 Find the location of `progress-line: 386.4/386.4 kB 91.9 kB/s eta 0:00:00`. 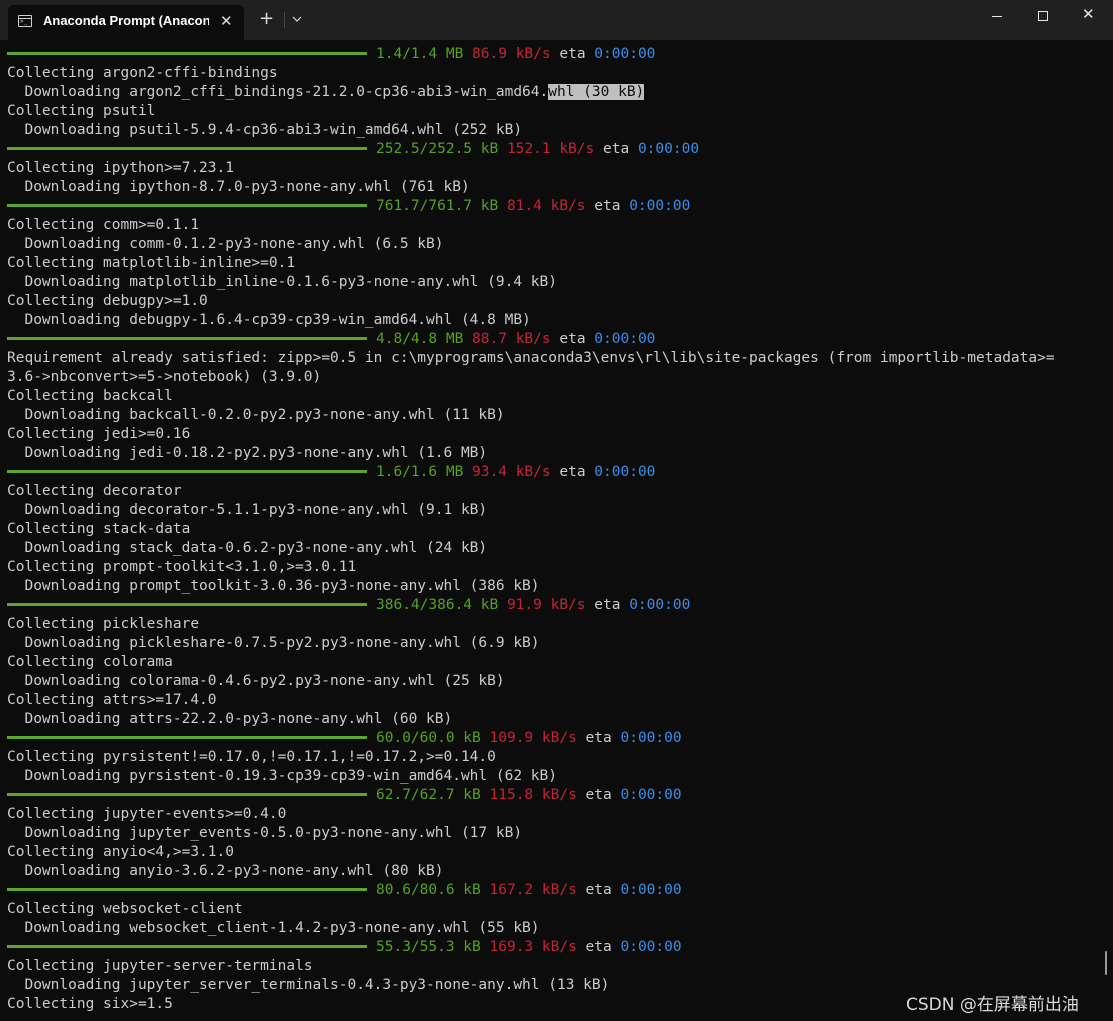

progress-line: 386.4/386.4 kB 91.9 kB/s eta 0:00:00 is located at coordinates (348, 605).